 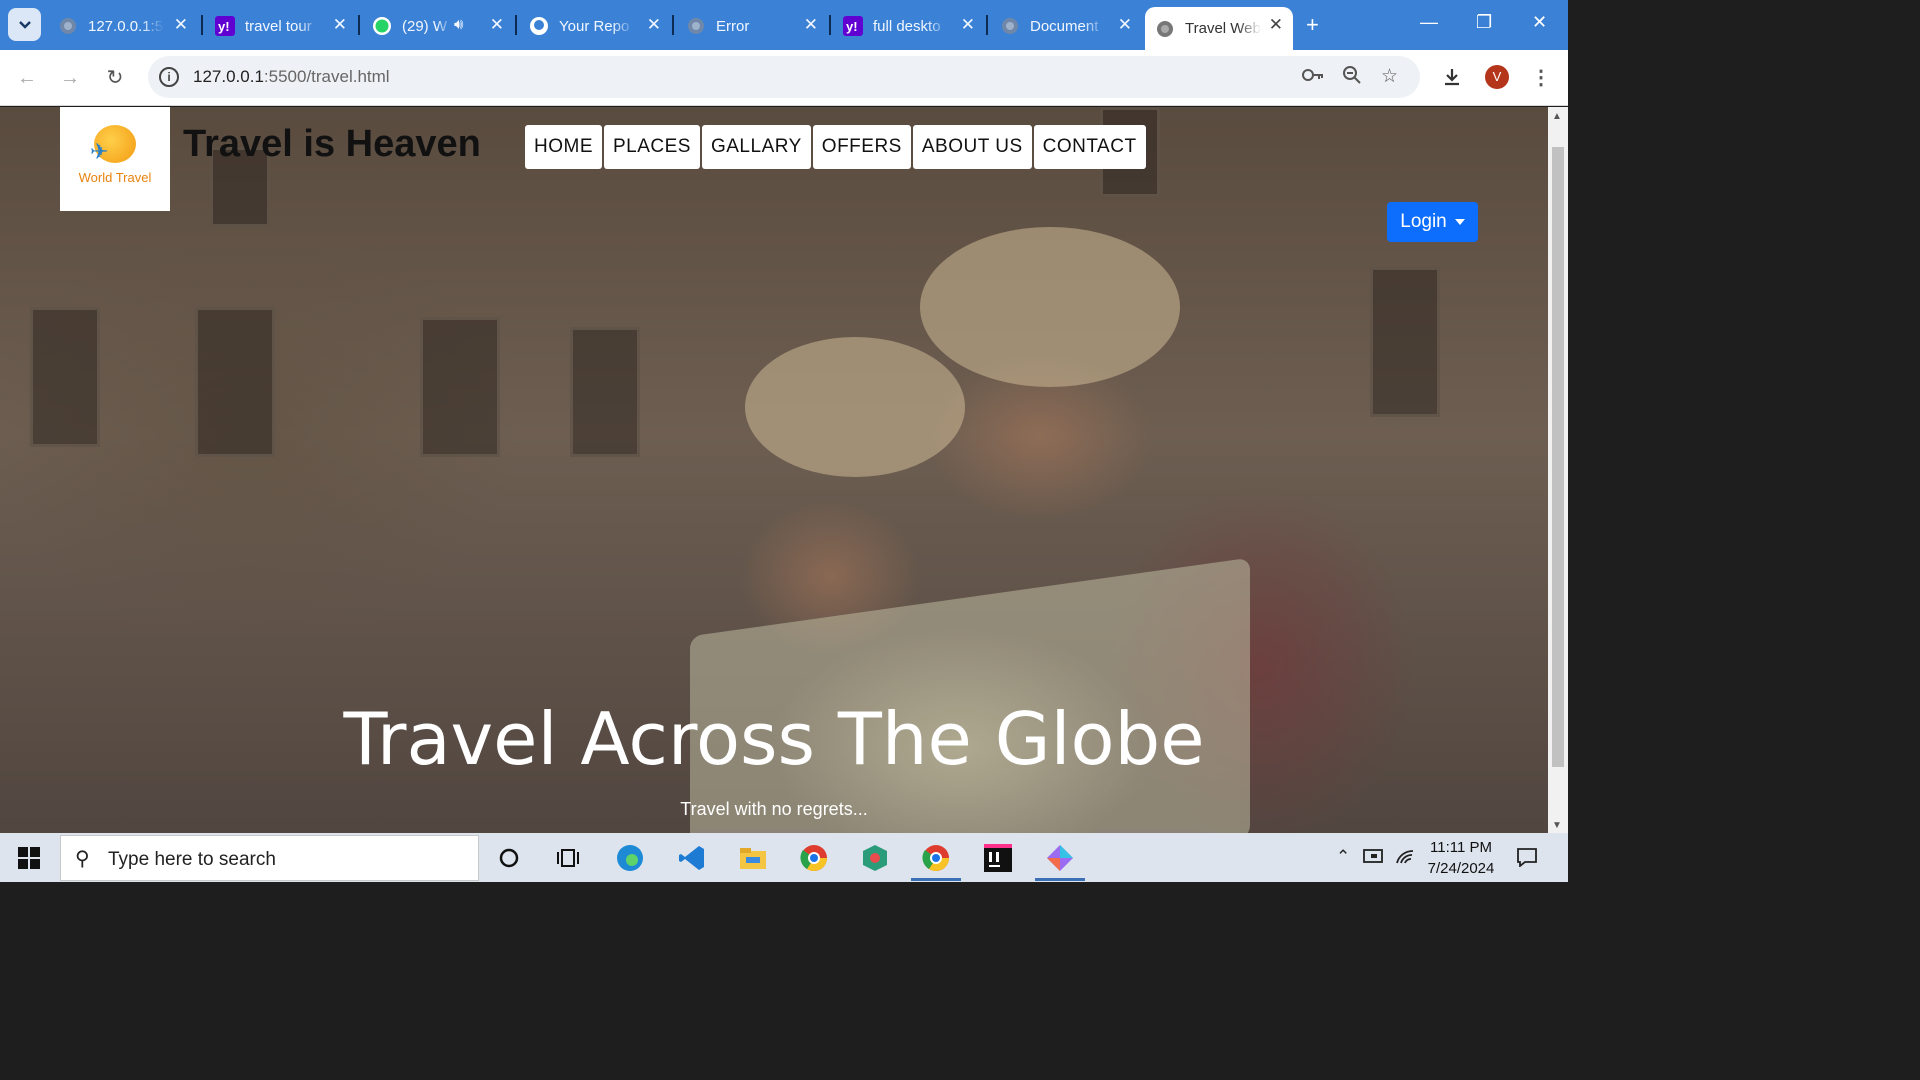 I want to click on scroll-down-arrow-icon: ▼, so click(x=1557, y=825).